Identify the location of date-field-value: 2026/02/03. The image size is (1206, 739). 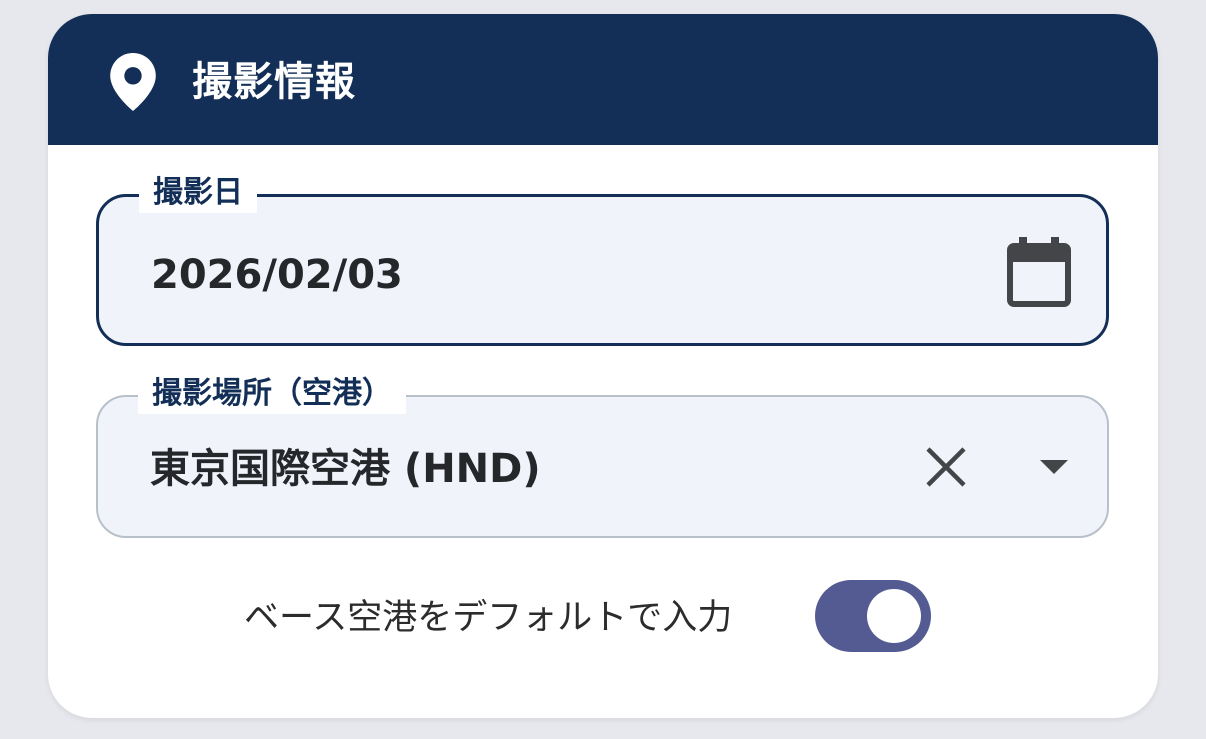
(277, 275).